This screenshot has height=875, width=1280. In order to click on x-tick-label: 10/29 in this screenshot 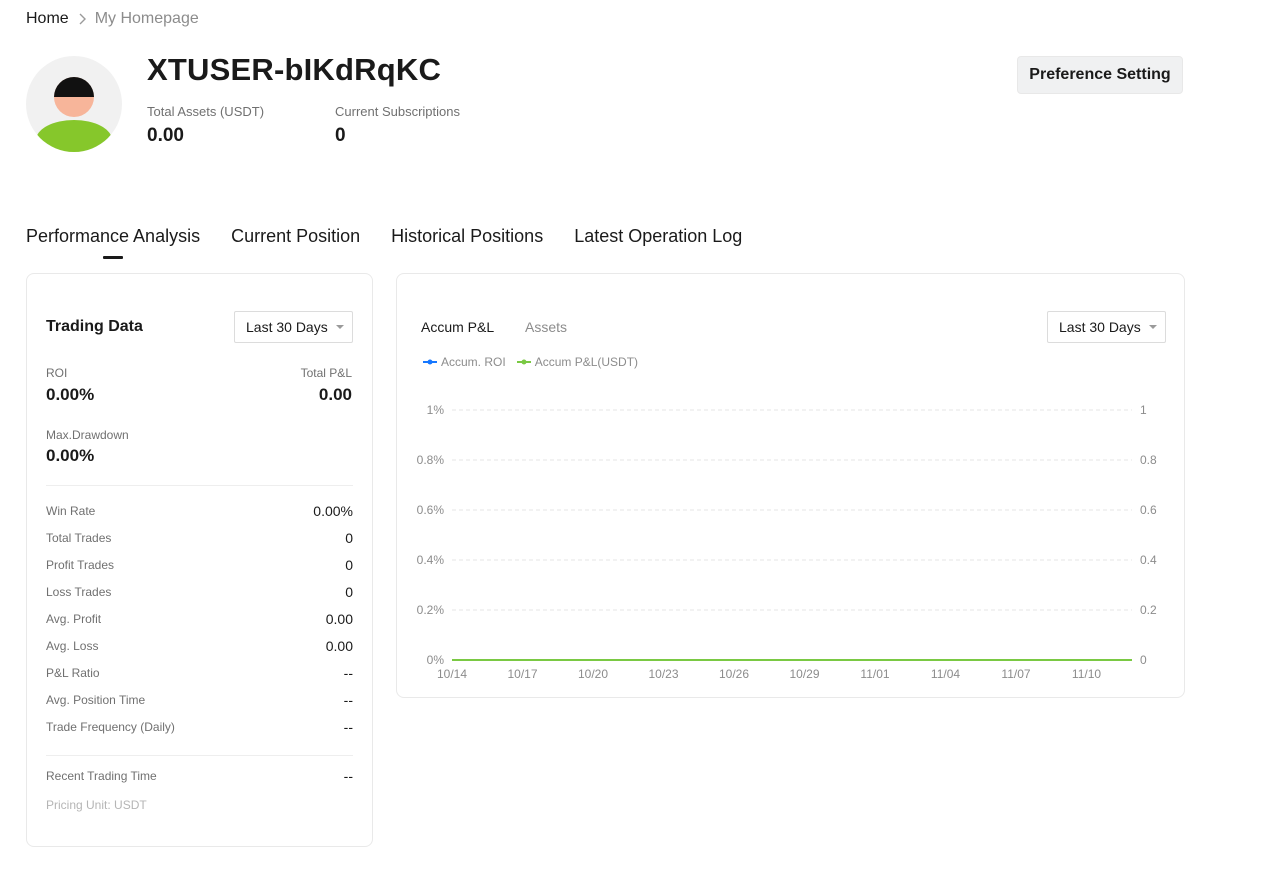, I will do `click(804, 674)`.